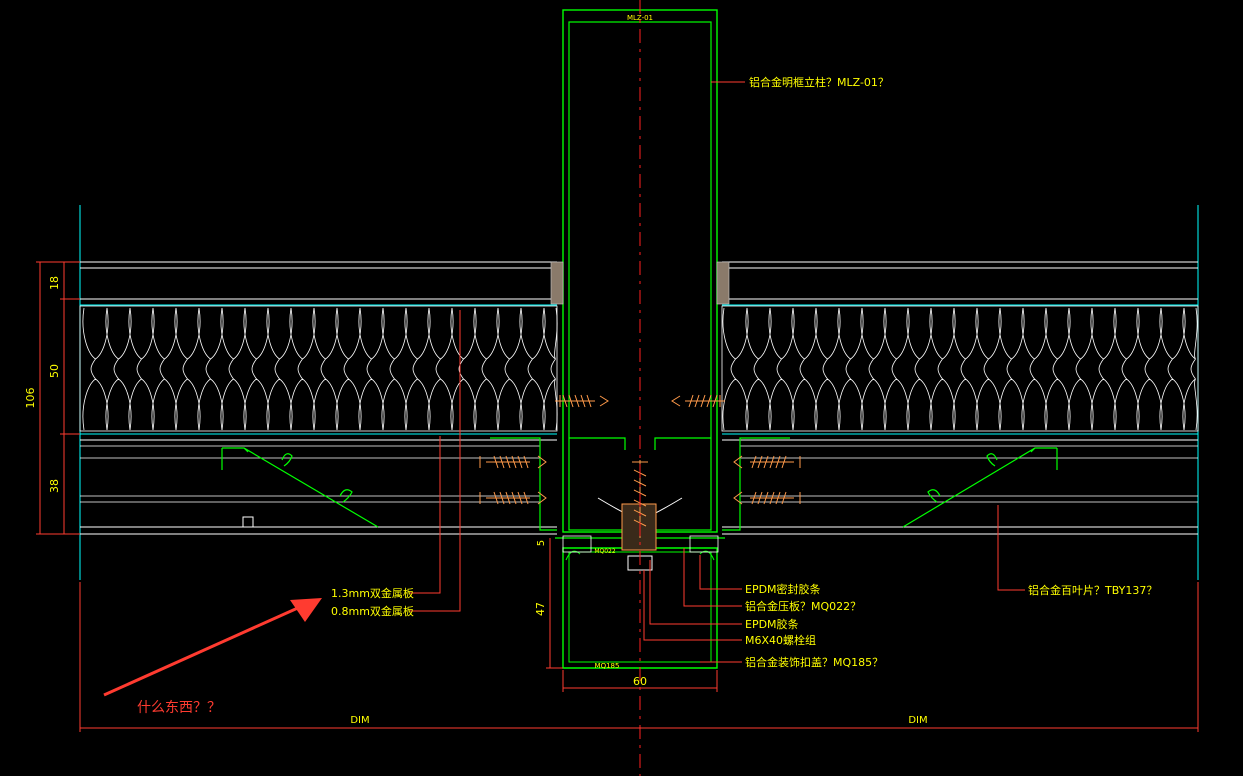 This screenshot has width=1243, height=776. I want to click on dim-right: DIM, so click(917, 720).